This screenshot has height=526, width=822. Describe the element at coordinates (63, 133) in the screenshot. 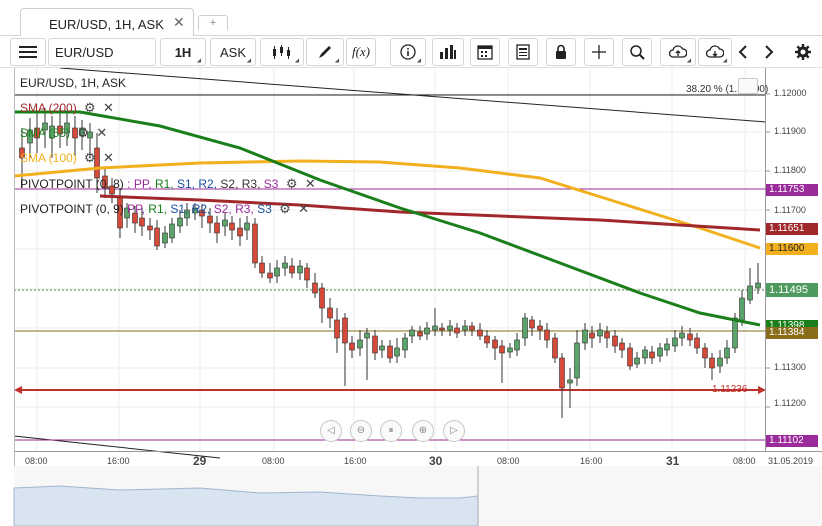

I see `legend-sma-55: SMA (55) ⚙ ✕` at that location.